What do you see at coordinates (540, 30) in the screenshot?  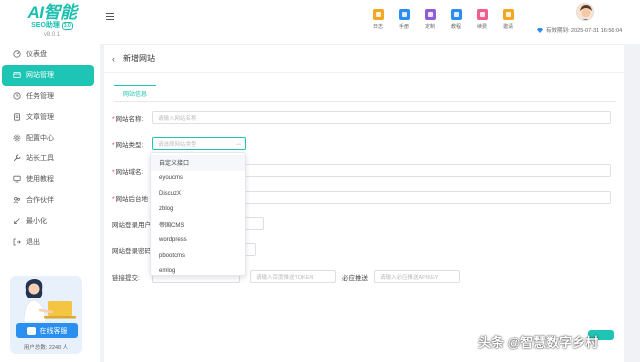 I see `diamond-icon` at bounding box center [540, 30].